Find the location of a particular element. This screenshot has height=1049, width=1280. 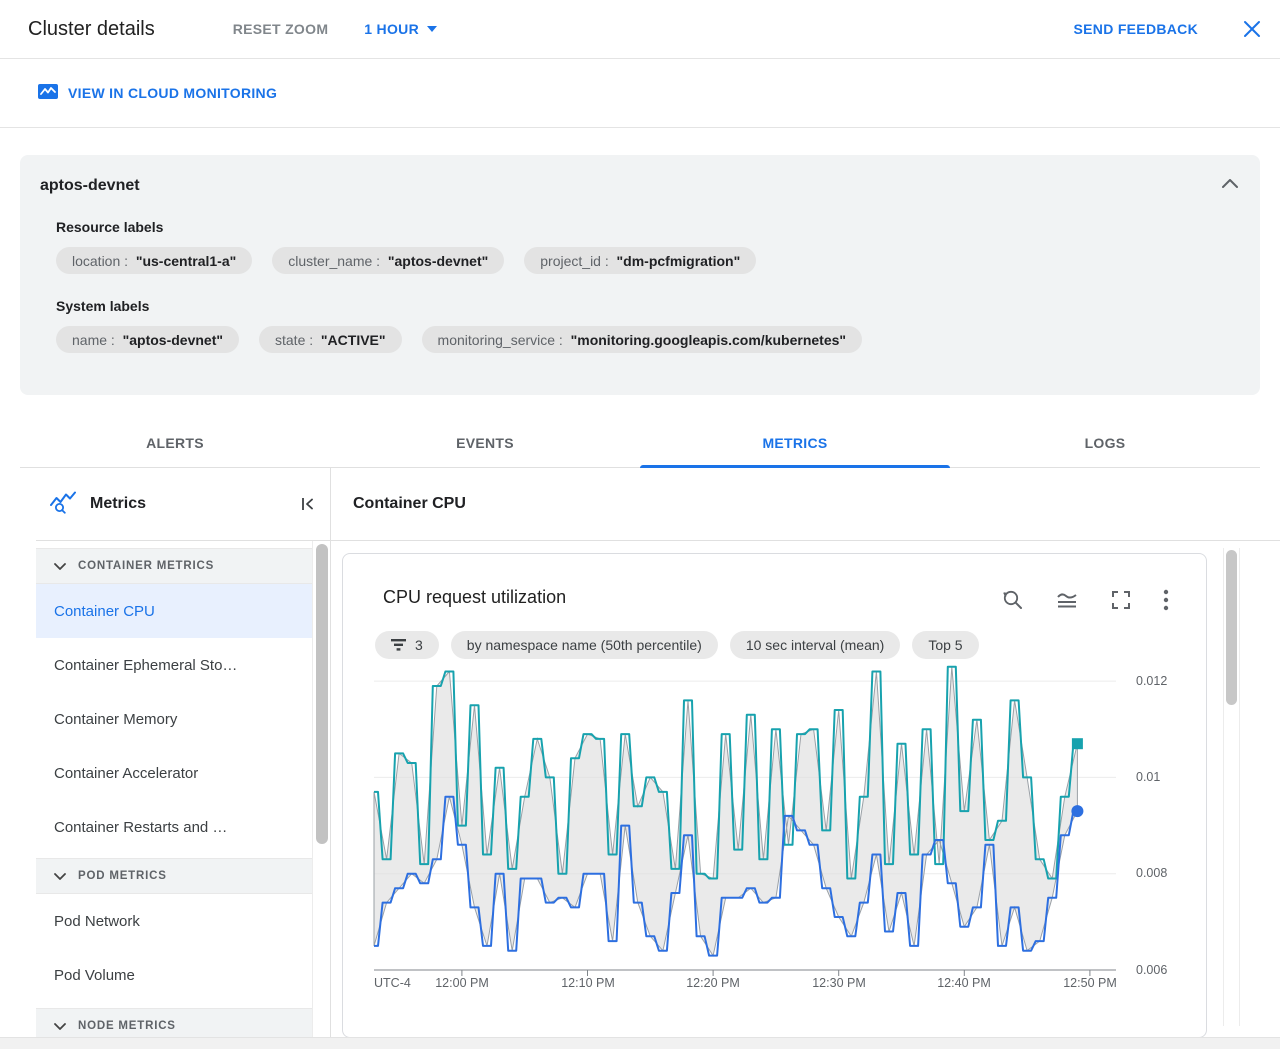

x-axis-tick: 12:30 PM is located at coordinates (839, 983).